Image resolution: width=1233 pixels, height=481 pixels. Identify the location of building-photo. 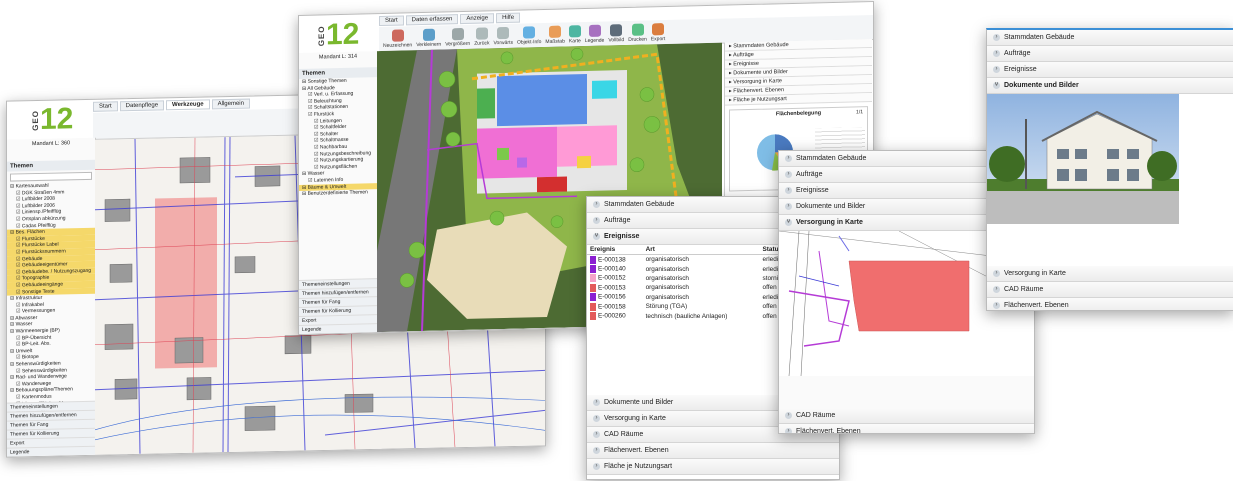
(1083, 159).